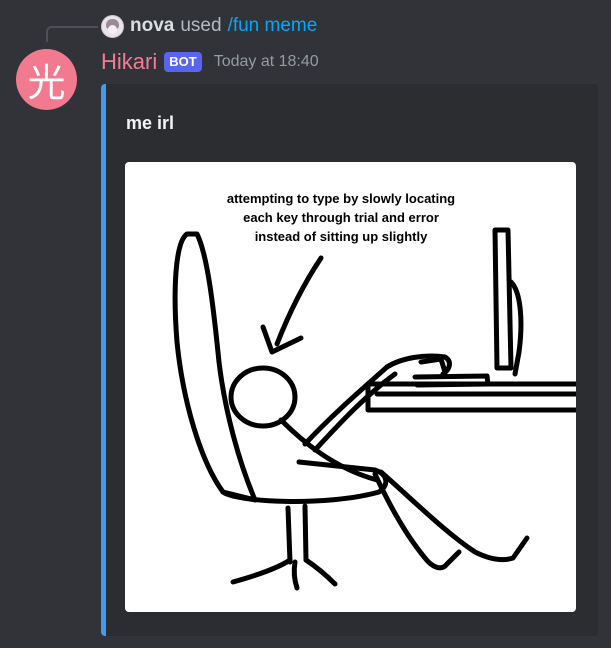 The height and width of the screenshot is (648, 611). What do you see at coordinates (433, 365) in the screenshot?
I see `hand` at bounding box center [433, 365].